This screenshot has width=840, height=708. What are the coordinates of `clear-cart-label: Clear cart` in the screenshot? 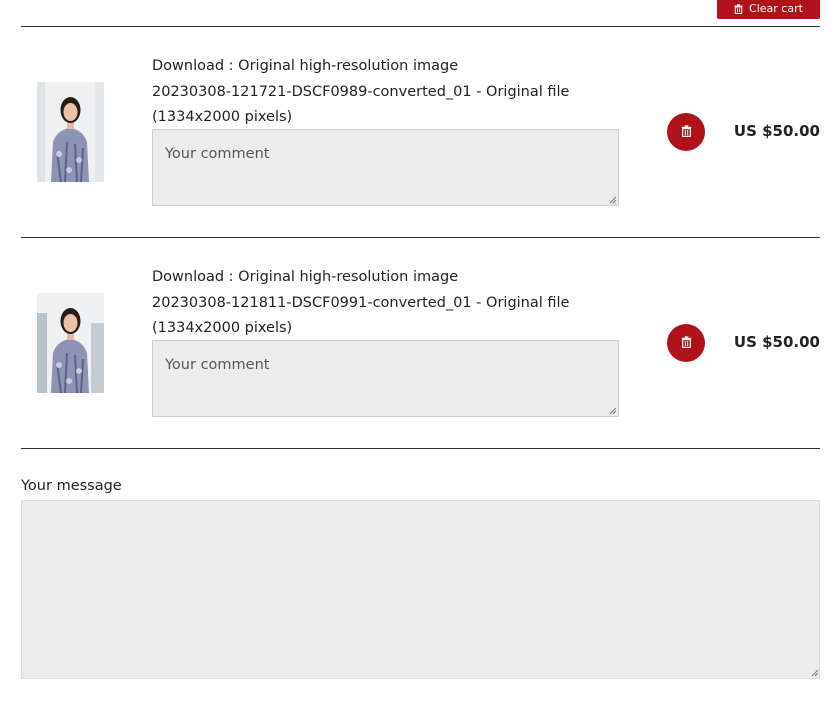 It's located at (776, 8).